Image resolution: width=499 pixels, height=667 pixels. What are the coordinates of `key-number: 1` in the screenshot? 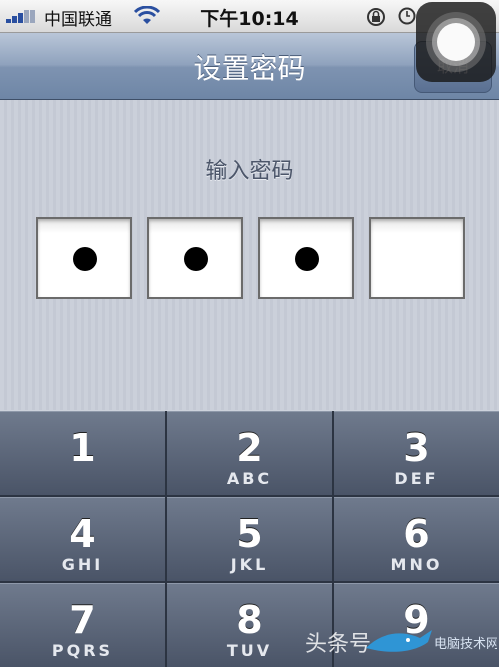 It's located at (82, 448).